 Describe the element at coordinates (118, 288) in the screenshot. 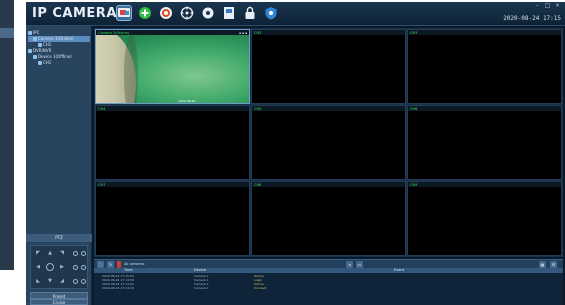

I see `log-time: 2020-08-24 17:14:10` at that location.